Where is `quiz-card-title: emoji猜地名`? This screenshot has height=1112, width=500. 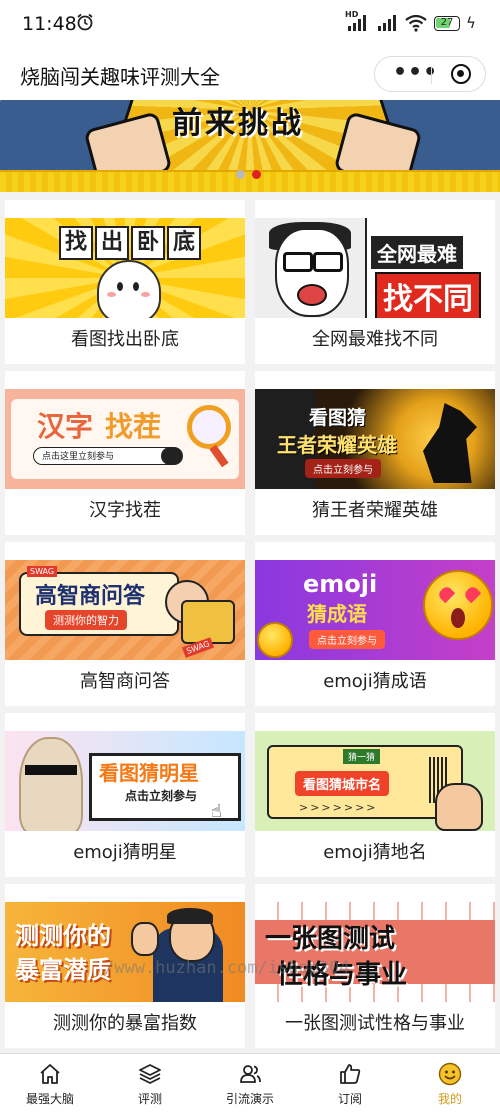
quiz-card-title: emoji猜地名 is located at coordinates (375, 852).